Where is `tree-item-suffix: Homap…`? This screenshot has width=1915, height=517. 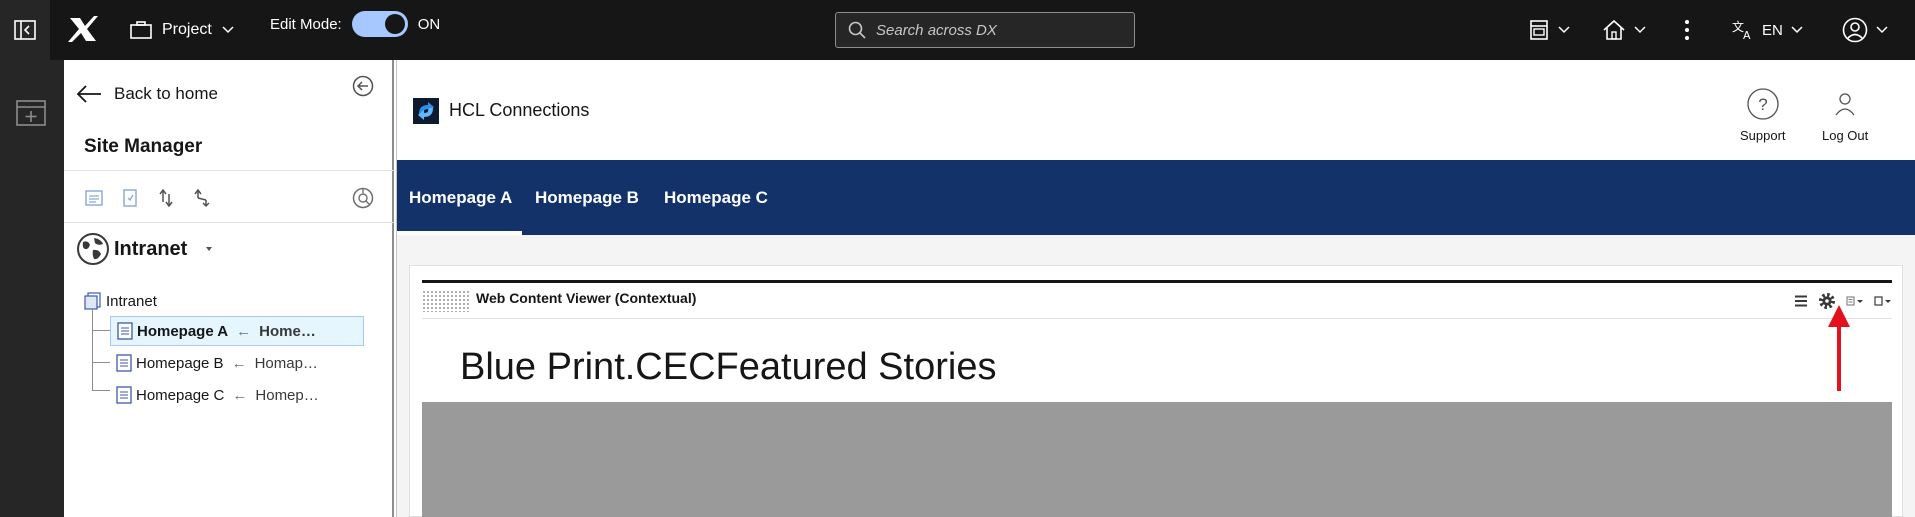
tree-item-suffix: Homap… is located at coordinates (286, 363).